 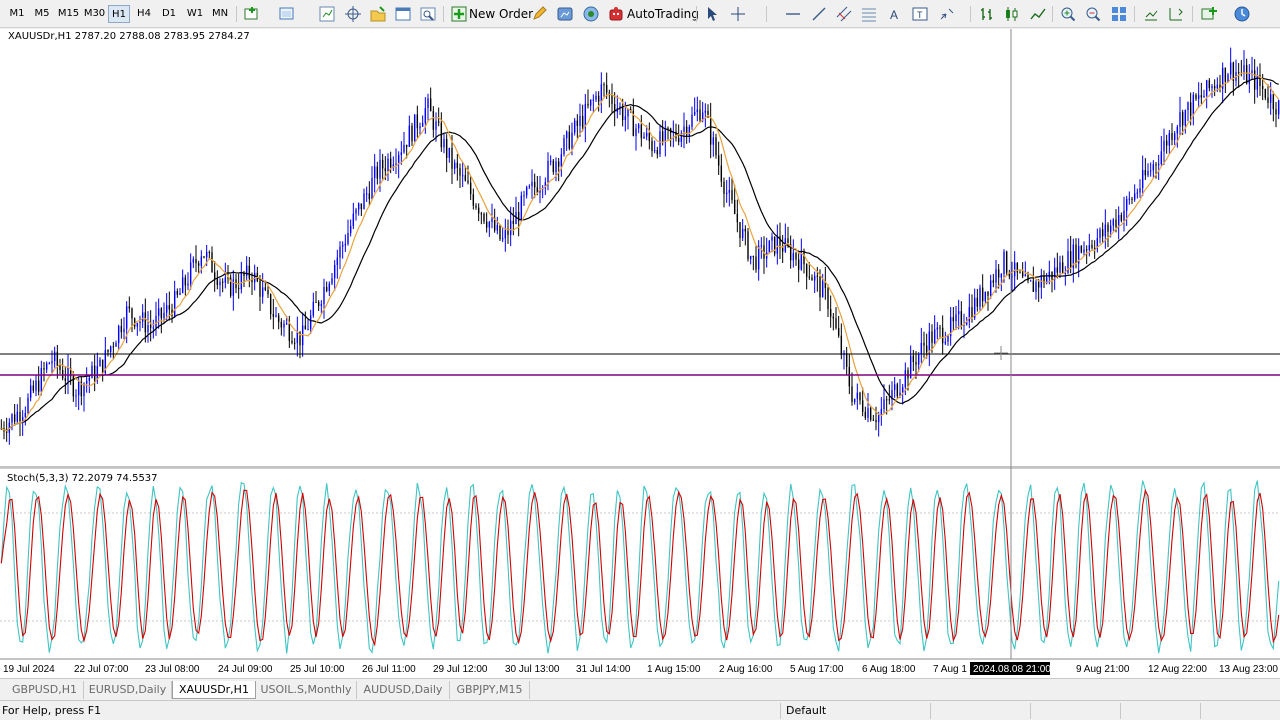 I want to click on periods-icon, so click(x=1242, y=14).